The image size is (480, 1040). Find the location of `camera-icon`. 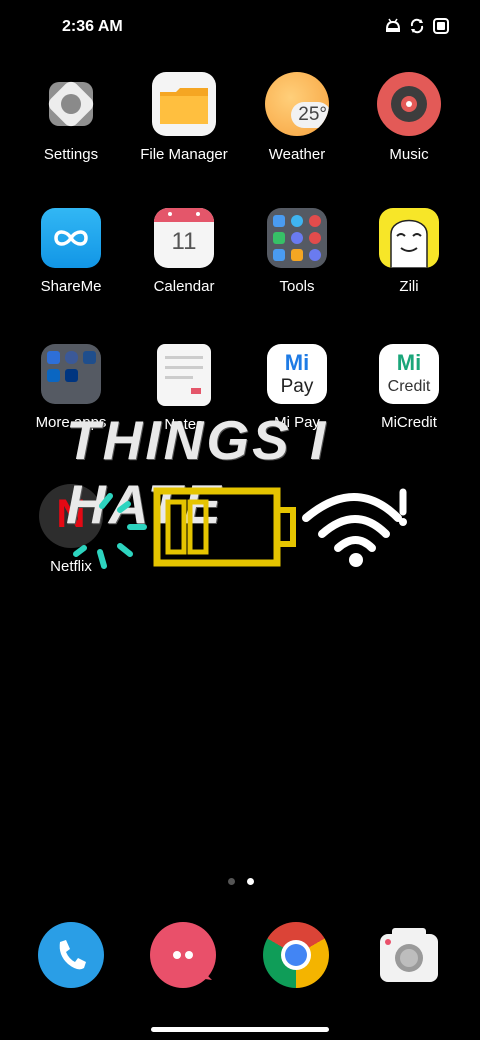

camera-icon is located at coordinates (409, 955).